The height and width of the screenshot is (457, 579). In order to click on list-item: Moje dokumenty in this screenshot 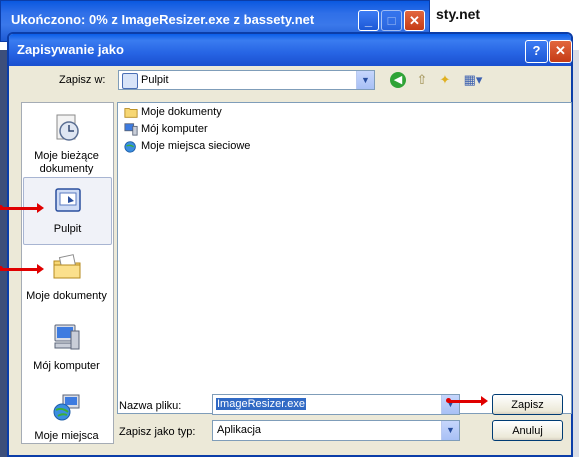, I will do `click(173, 113)`.